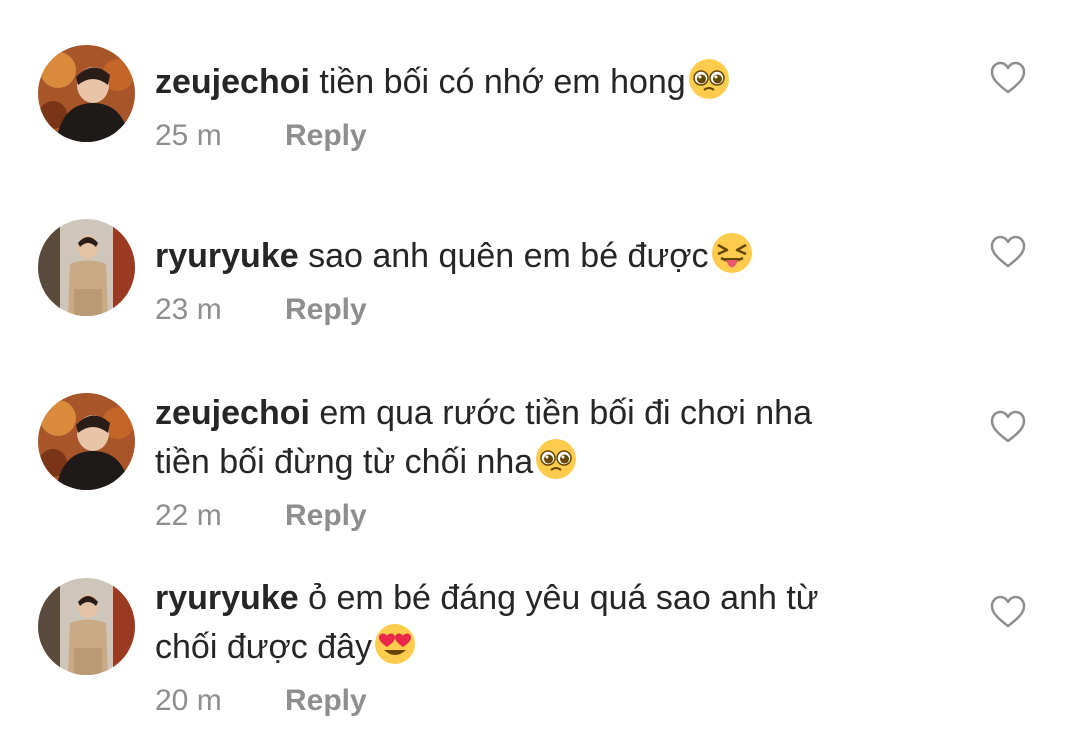  Describe the element at coordinates (188, 515) in the screenshot. I see `timestamp: 22 m` at that location.